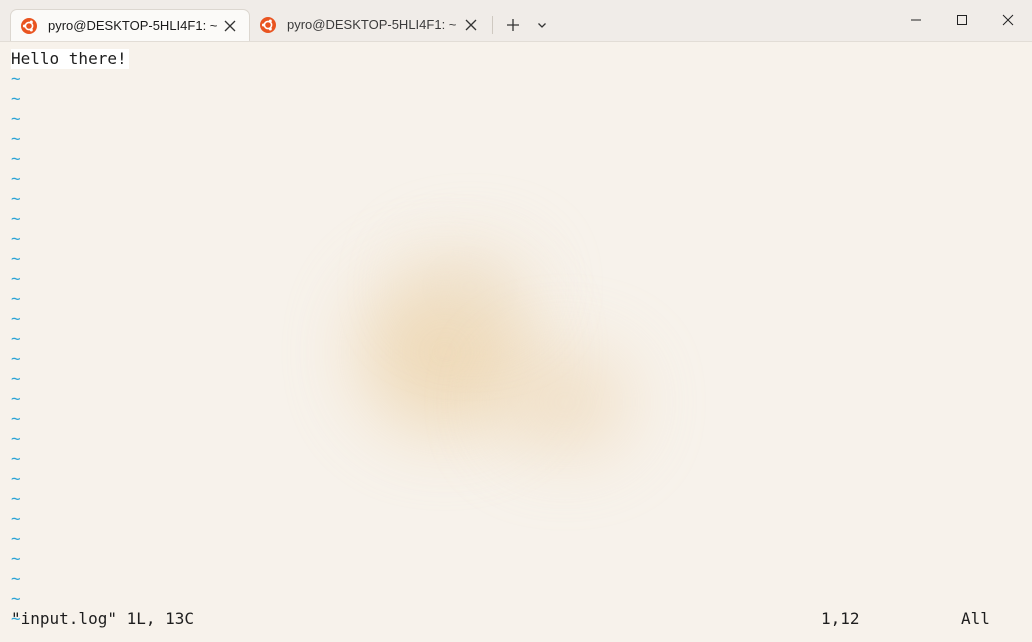  Describe the element at coordinates (471, 25) in the screenshot. I see `close-tab-2-icon` at that location.